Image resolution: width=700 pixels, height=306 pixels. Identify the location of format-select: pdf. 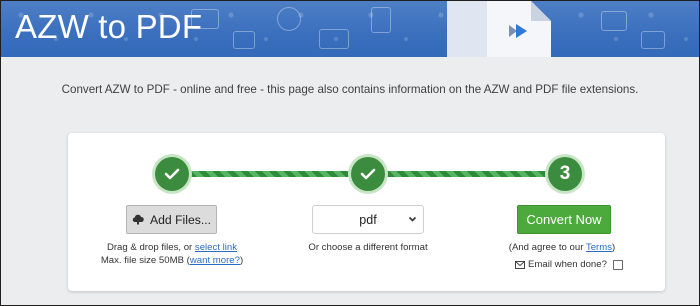
(368, 219).